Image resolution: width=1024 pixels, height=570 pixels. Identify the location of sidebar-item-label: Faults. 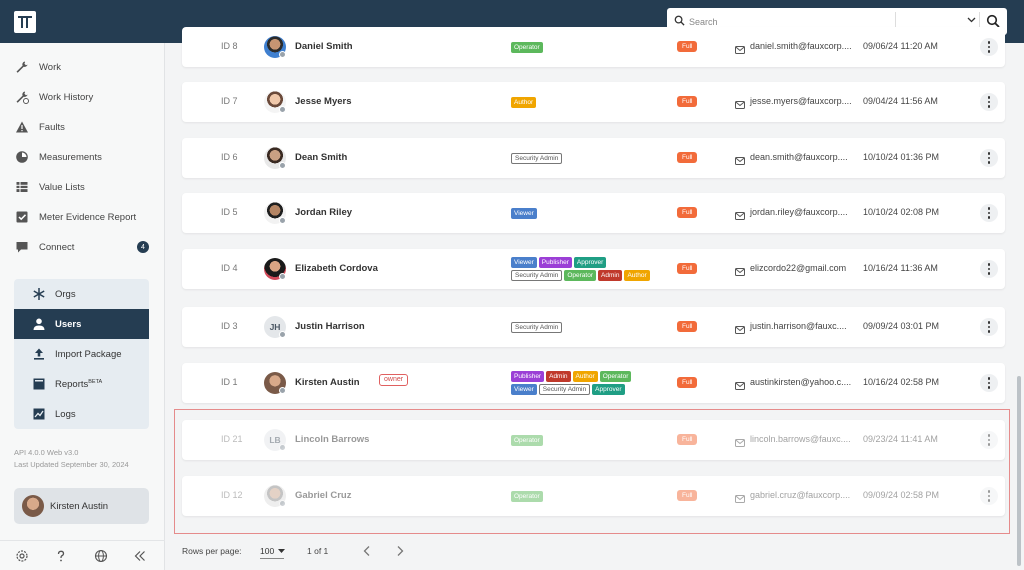
(52, 127).